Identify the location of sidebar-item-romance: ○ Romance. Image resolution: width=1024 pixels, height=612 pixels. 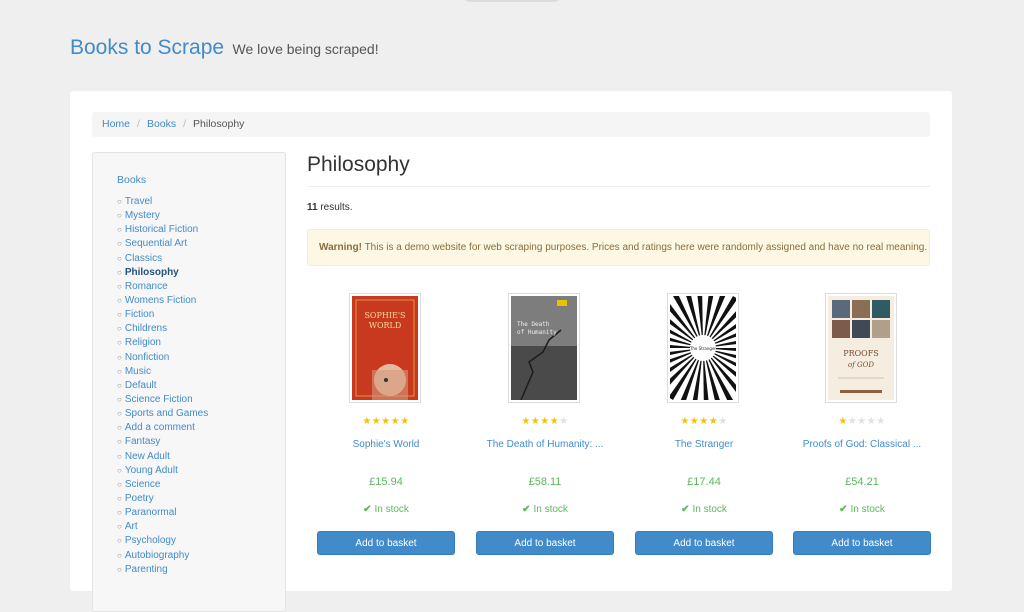
(162, 287).